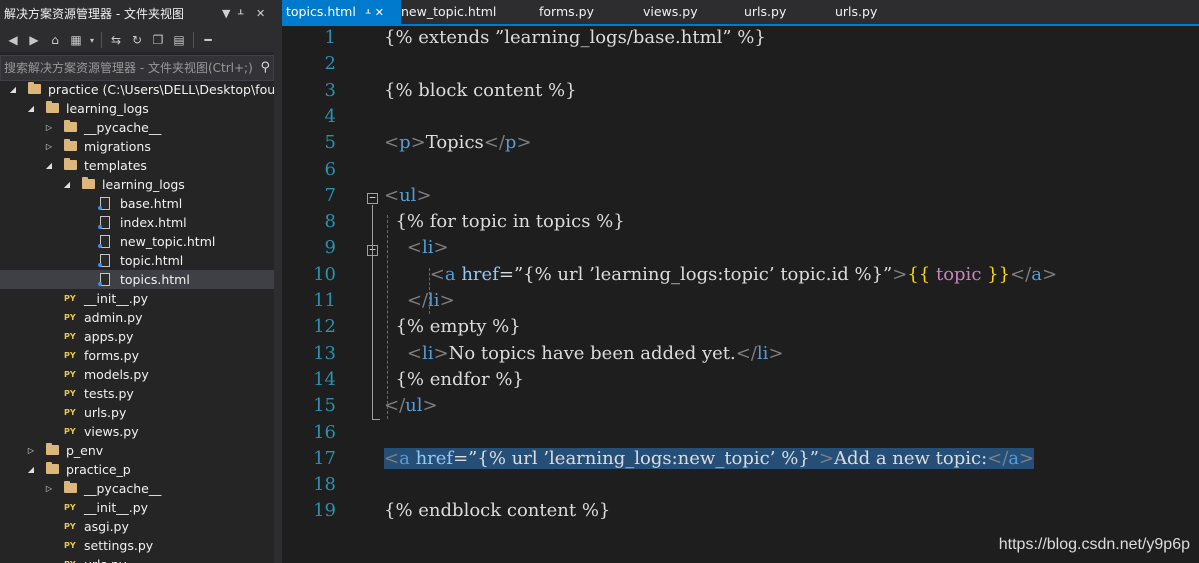 The width and height of the screenshot is (1199, 563). I want to click on tree-item-label: practice_p, so click(98, 469).